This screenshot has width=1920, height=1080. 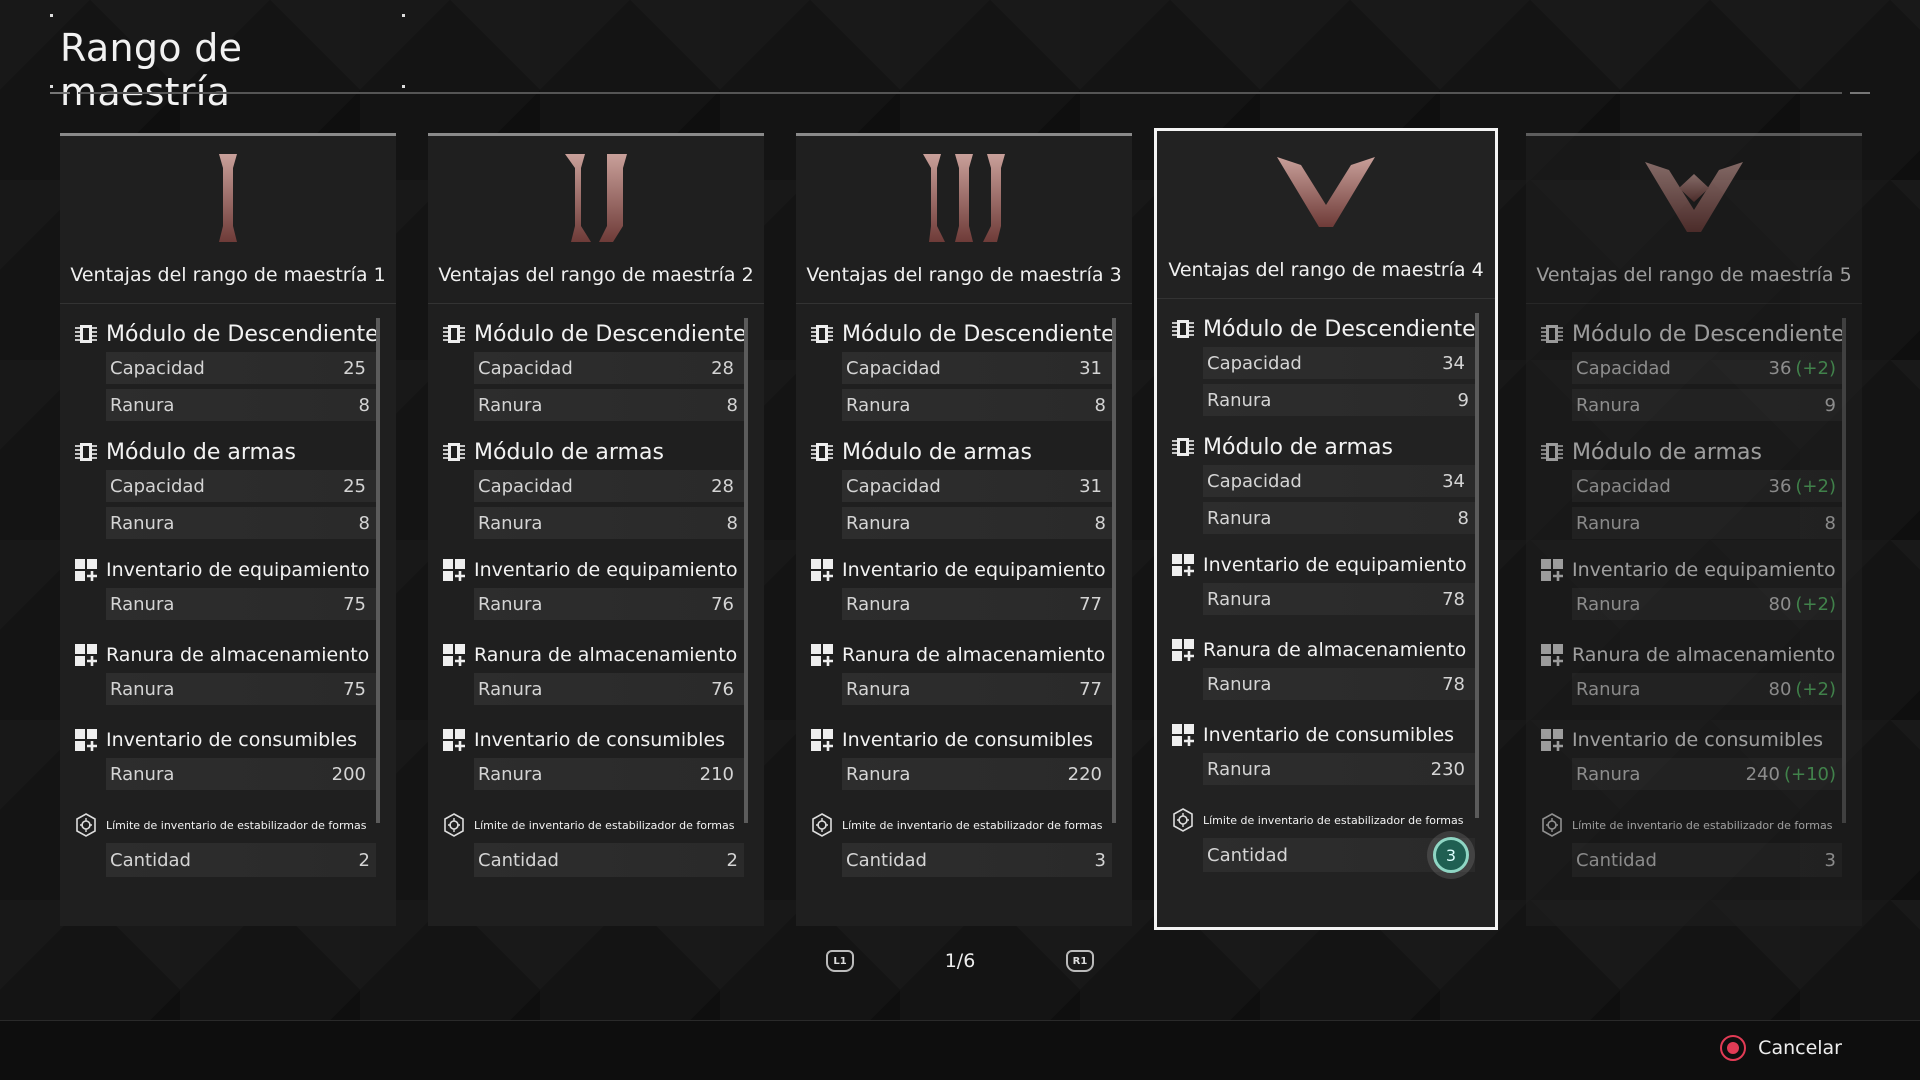 What do you see at coordinates (1781, 1048) in the screenshot?
I see `cancel-button: Cancelar` at bounding box center [1781, 1048].